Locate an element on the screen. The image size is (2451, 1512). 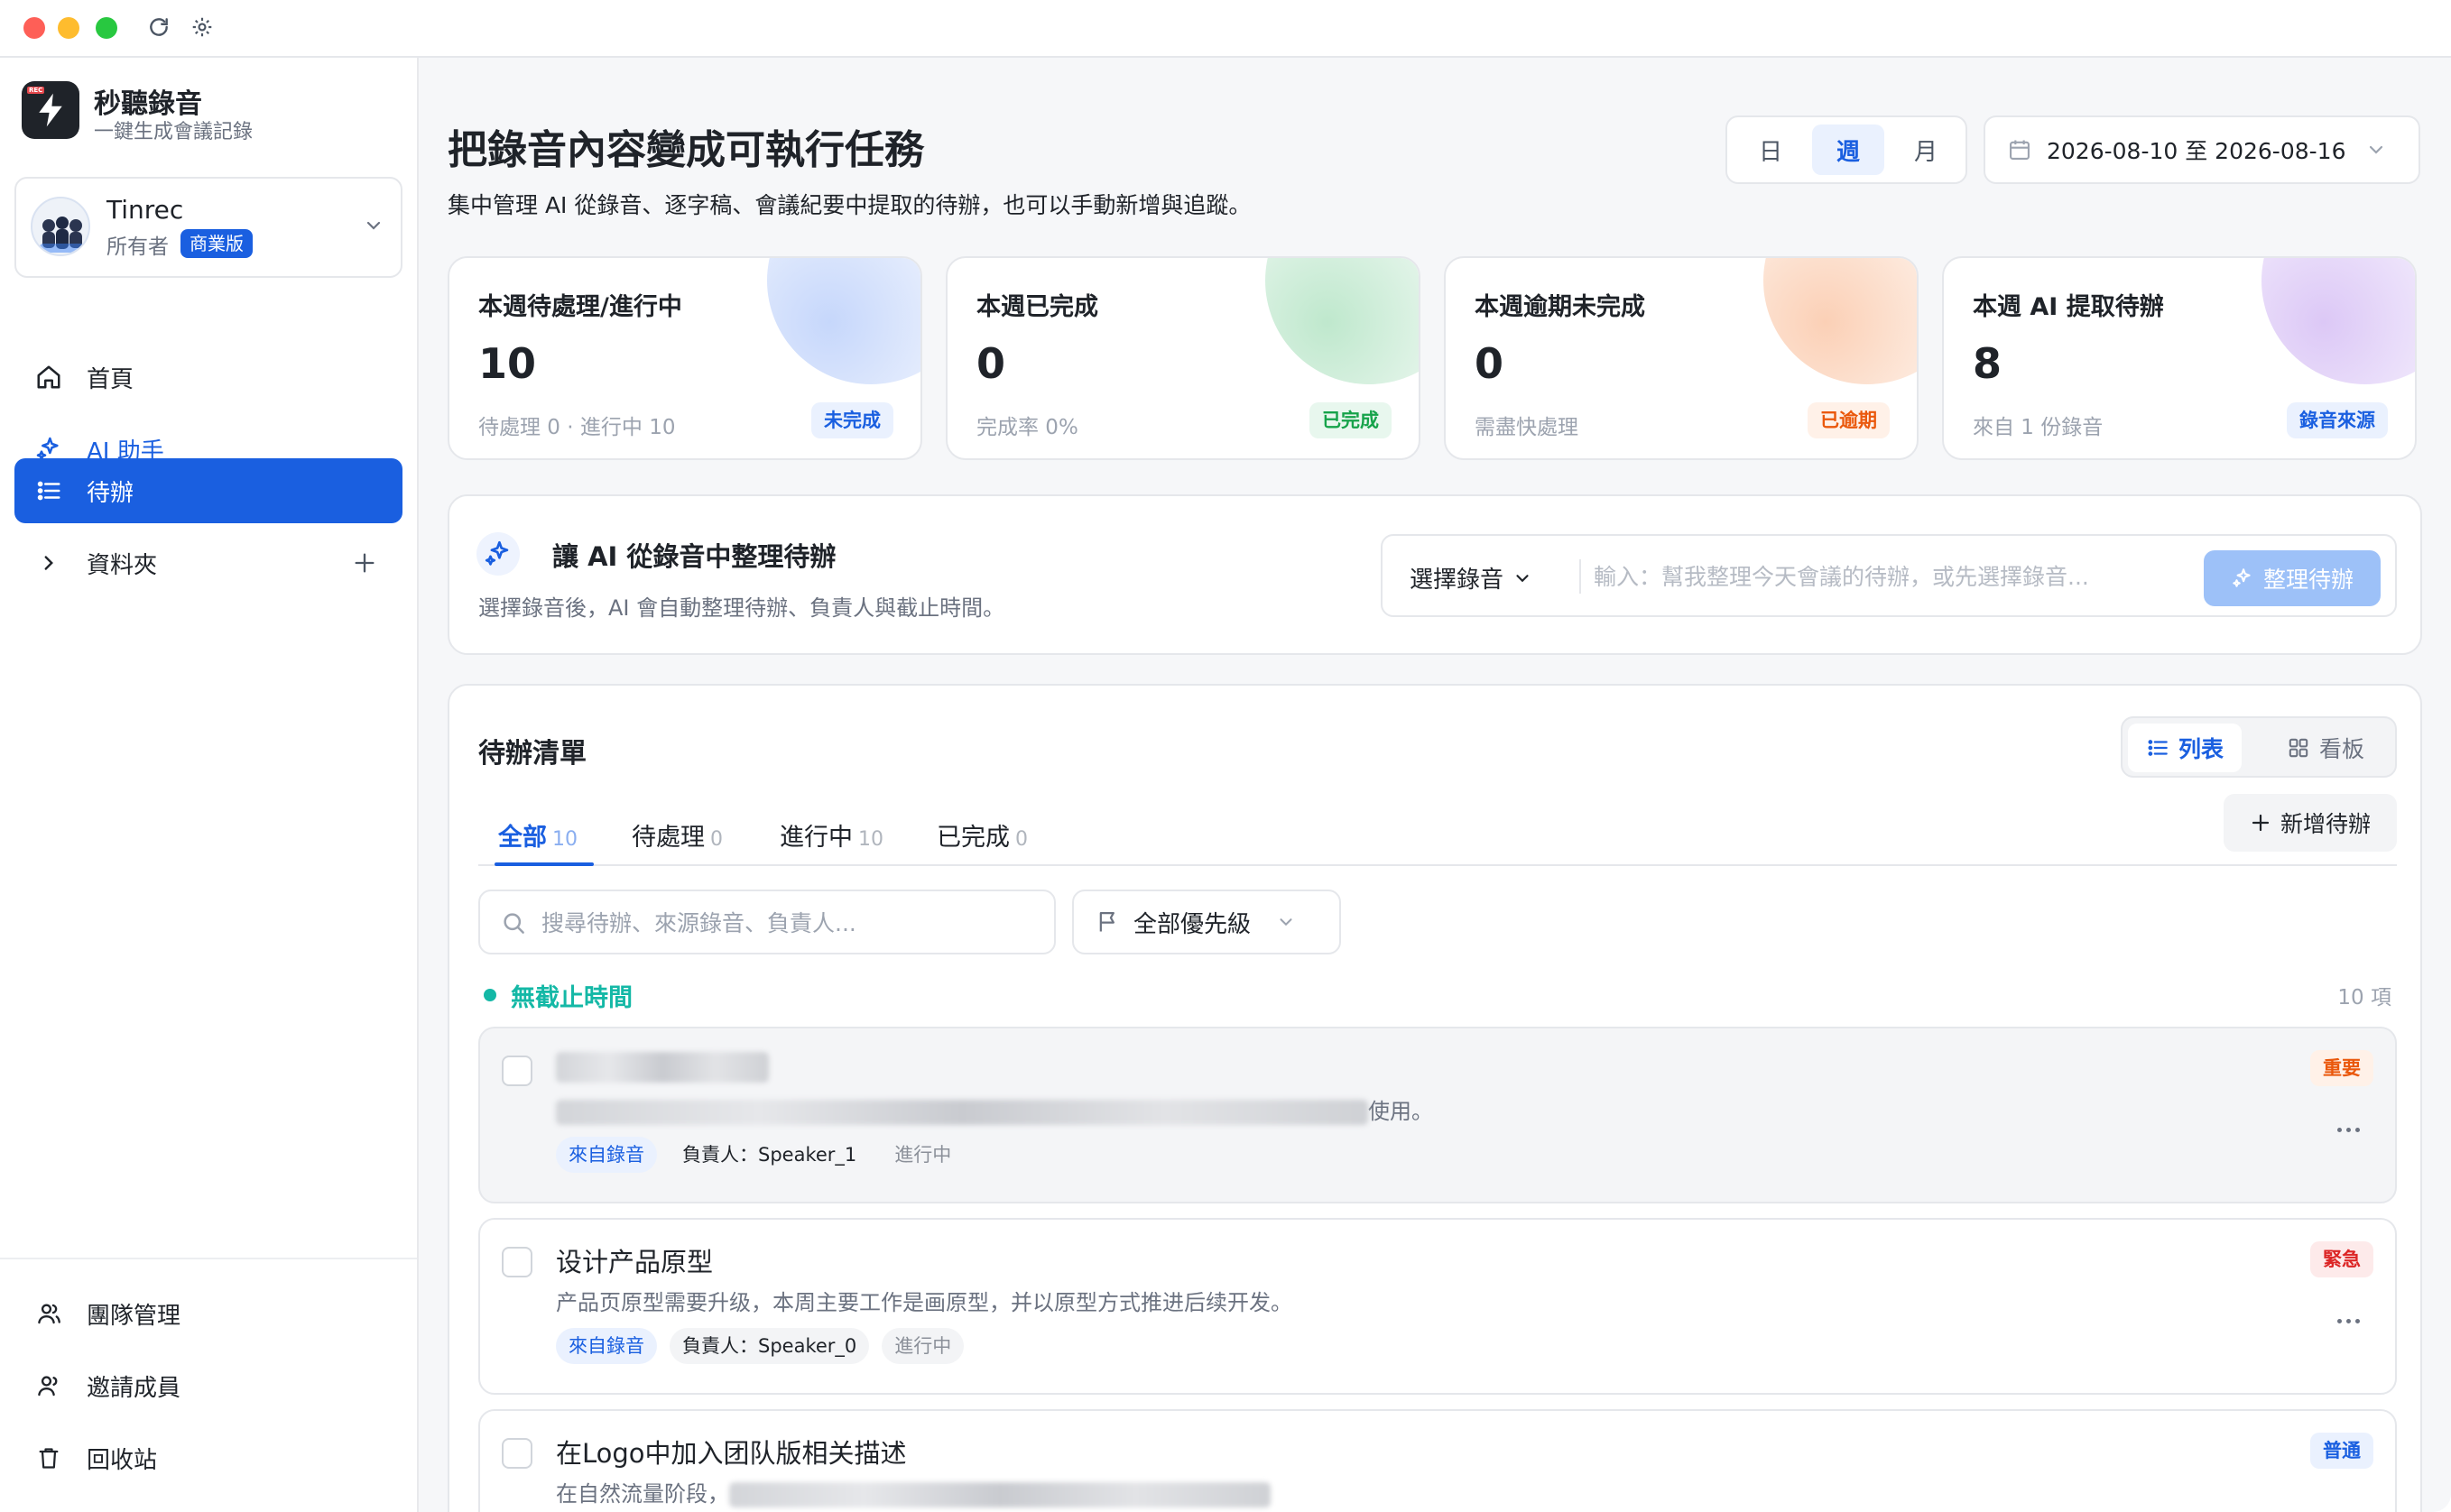
date-range-picker: 2026-08-10 至 2026-08-16 is located at coordinates (2202, 149).